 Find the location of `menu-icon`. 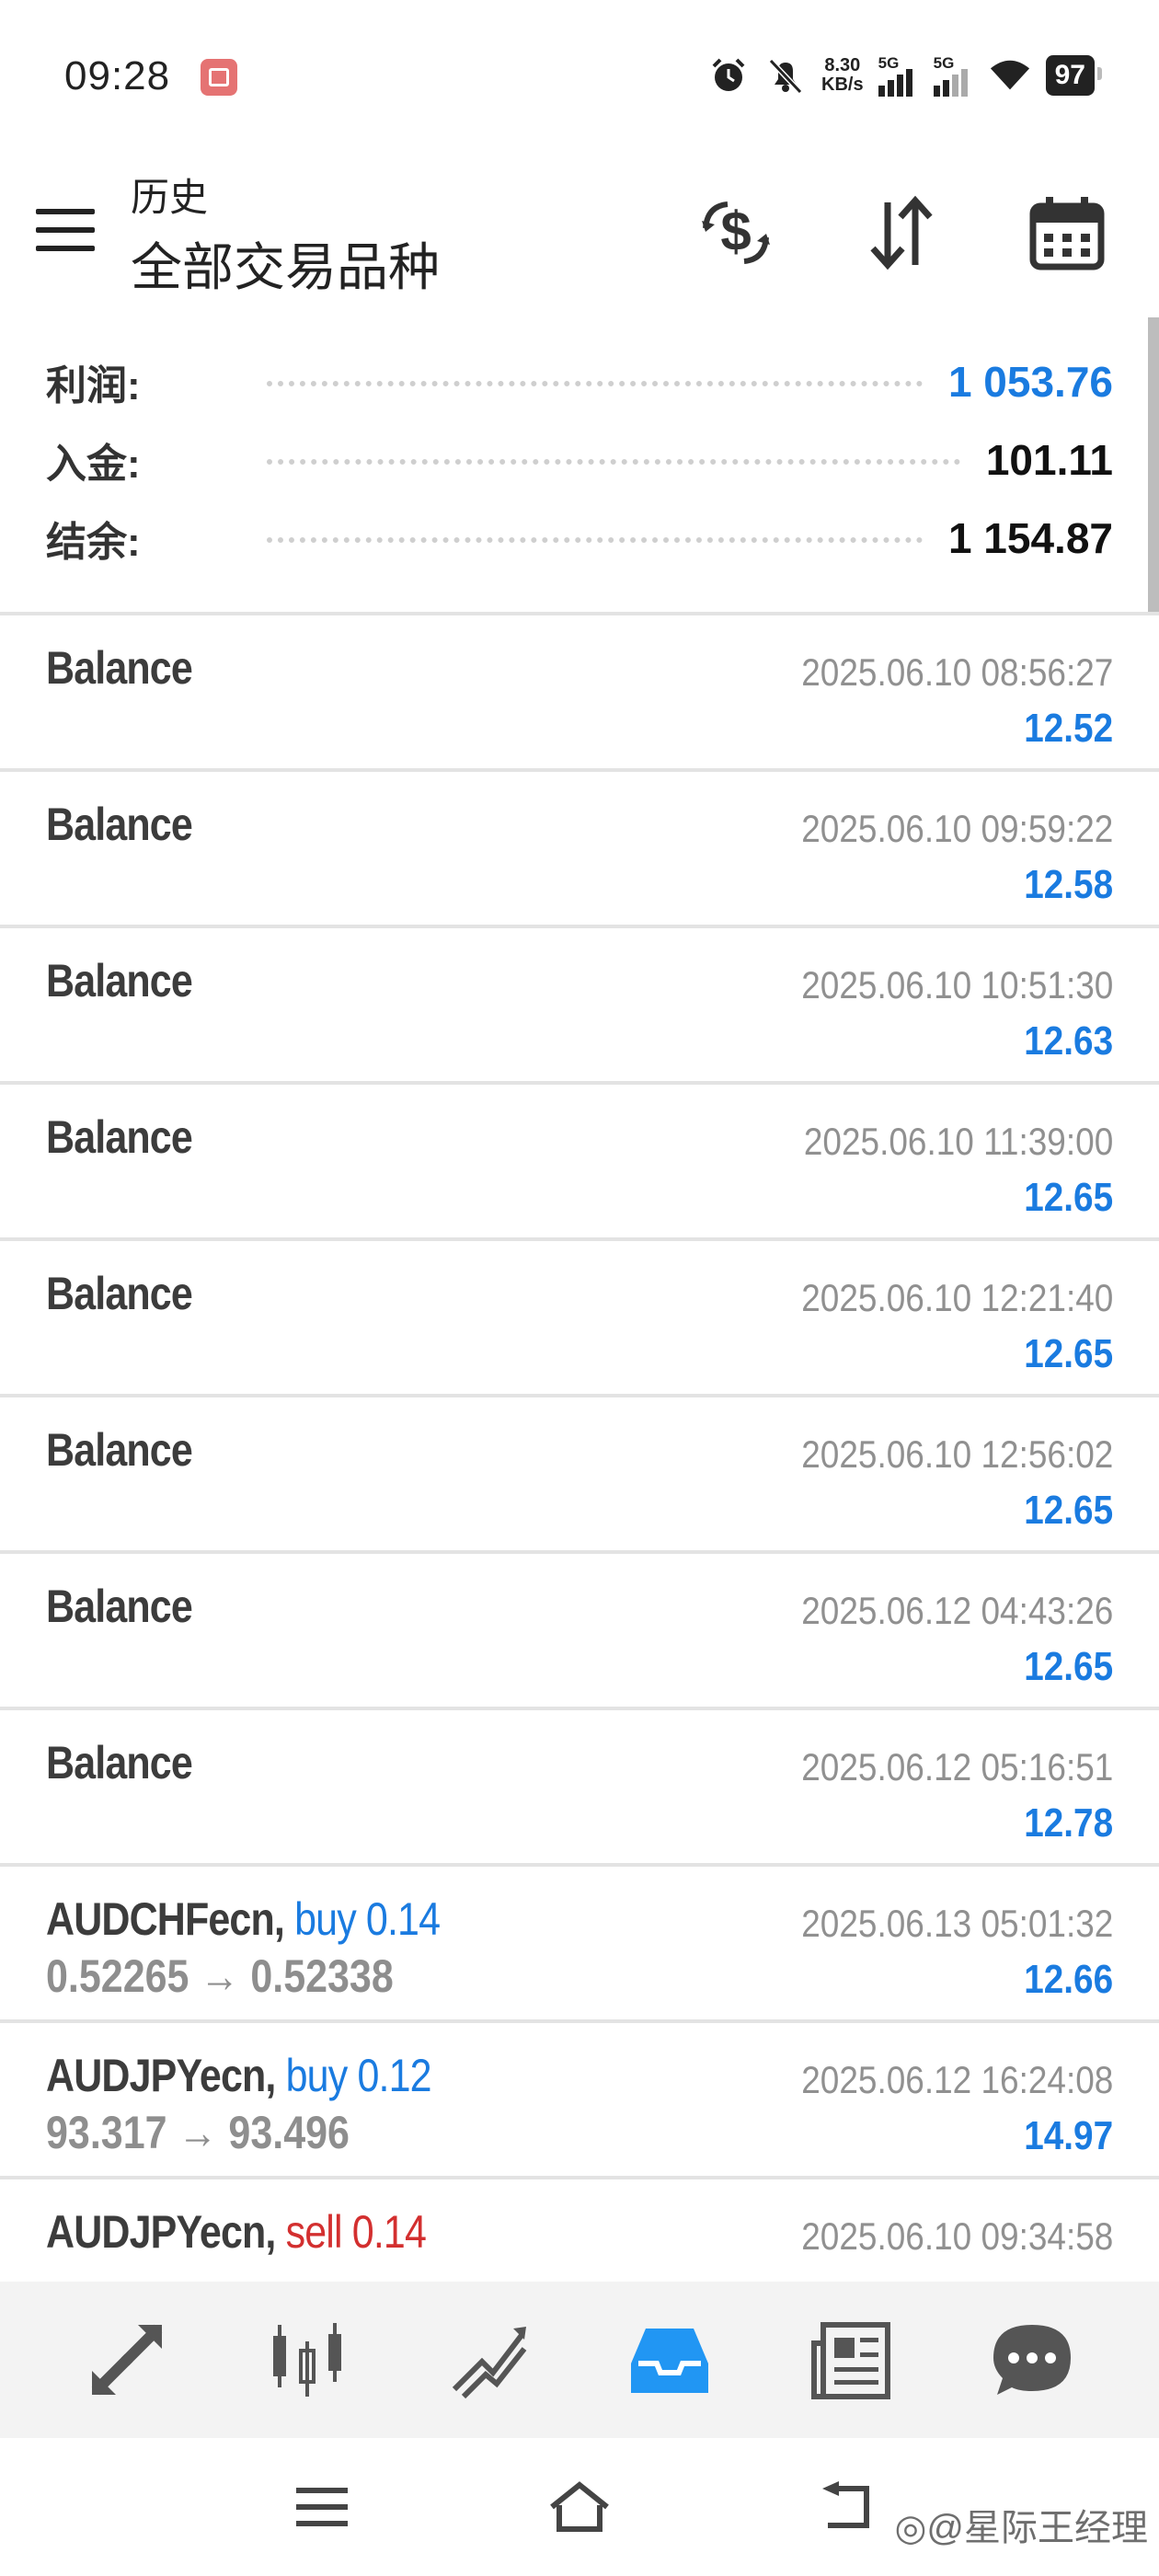

menu-icon is located at coordinates (65, 230).